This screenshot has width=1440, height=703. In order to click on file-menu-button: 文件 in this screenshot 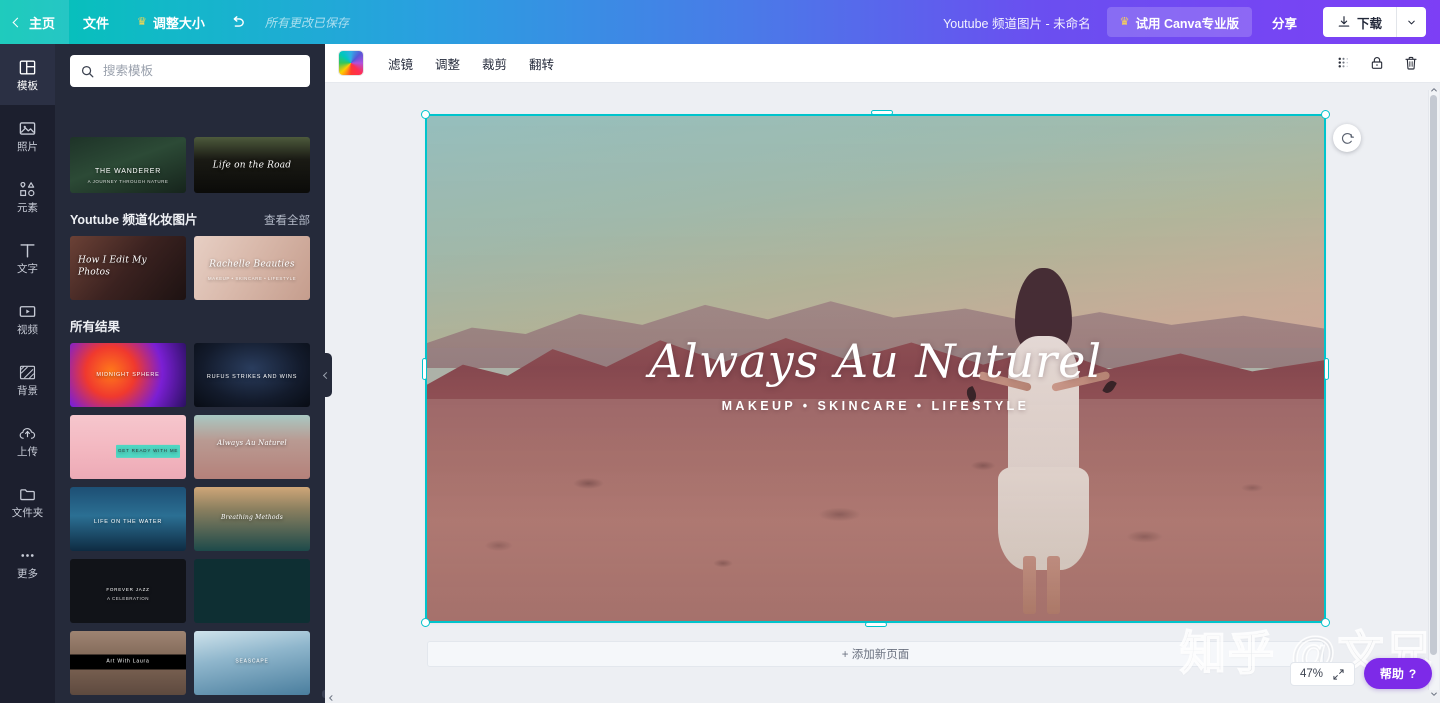, I will do `click(96, 22)`.